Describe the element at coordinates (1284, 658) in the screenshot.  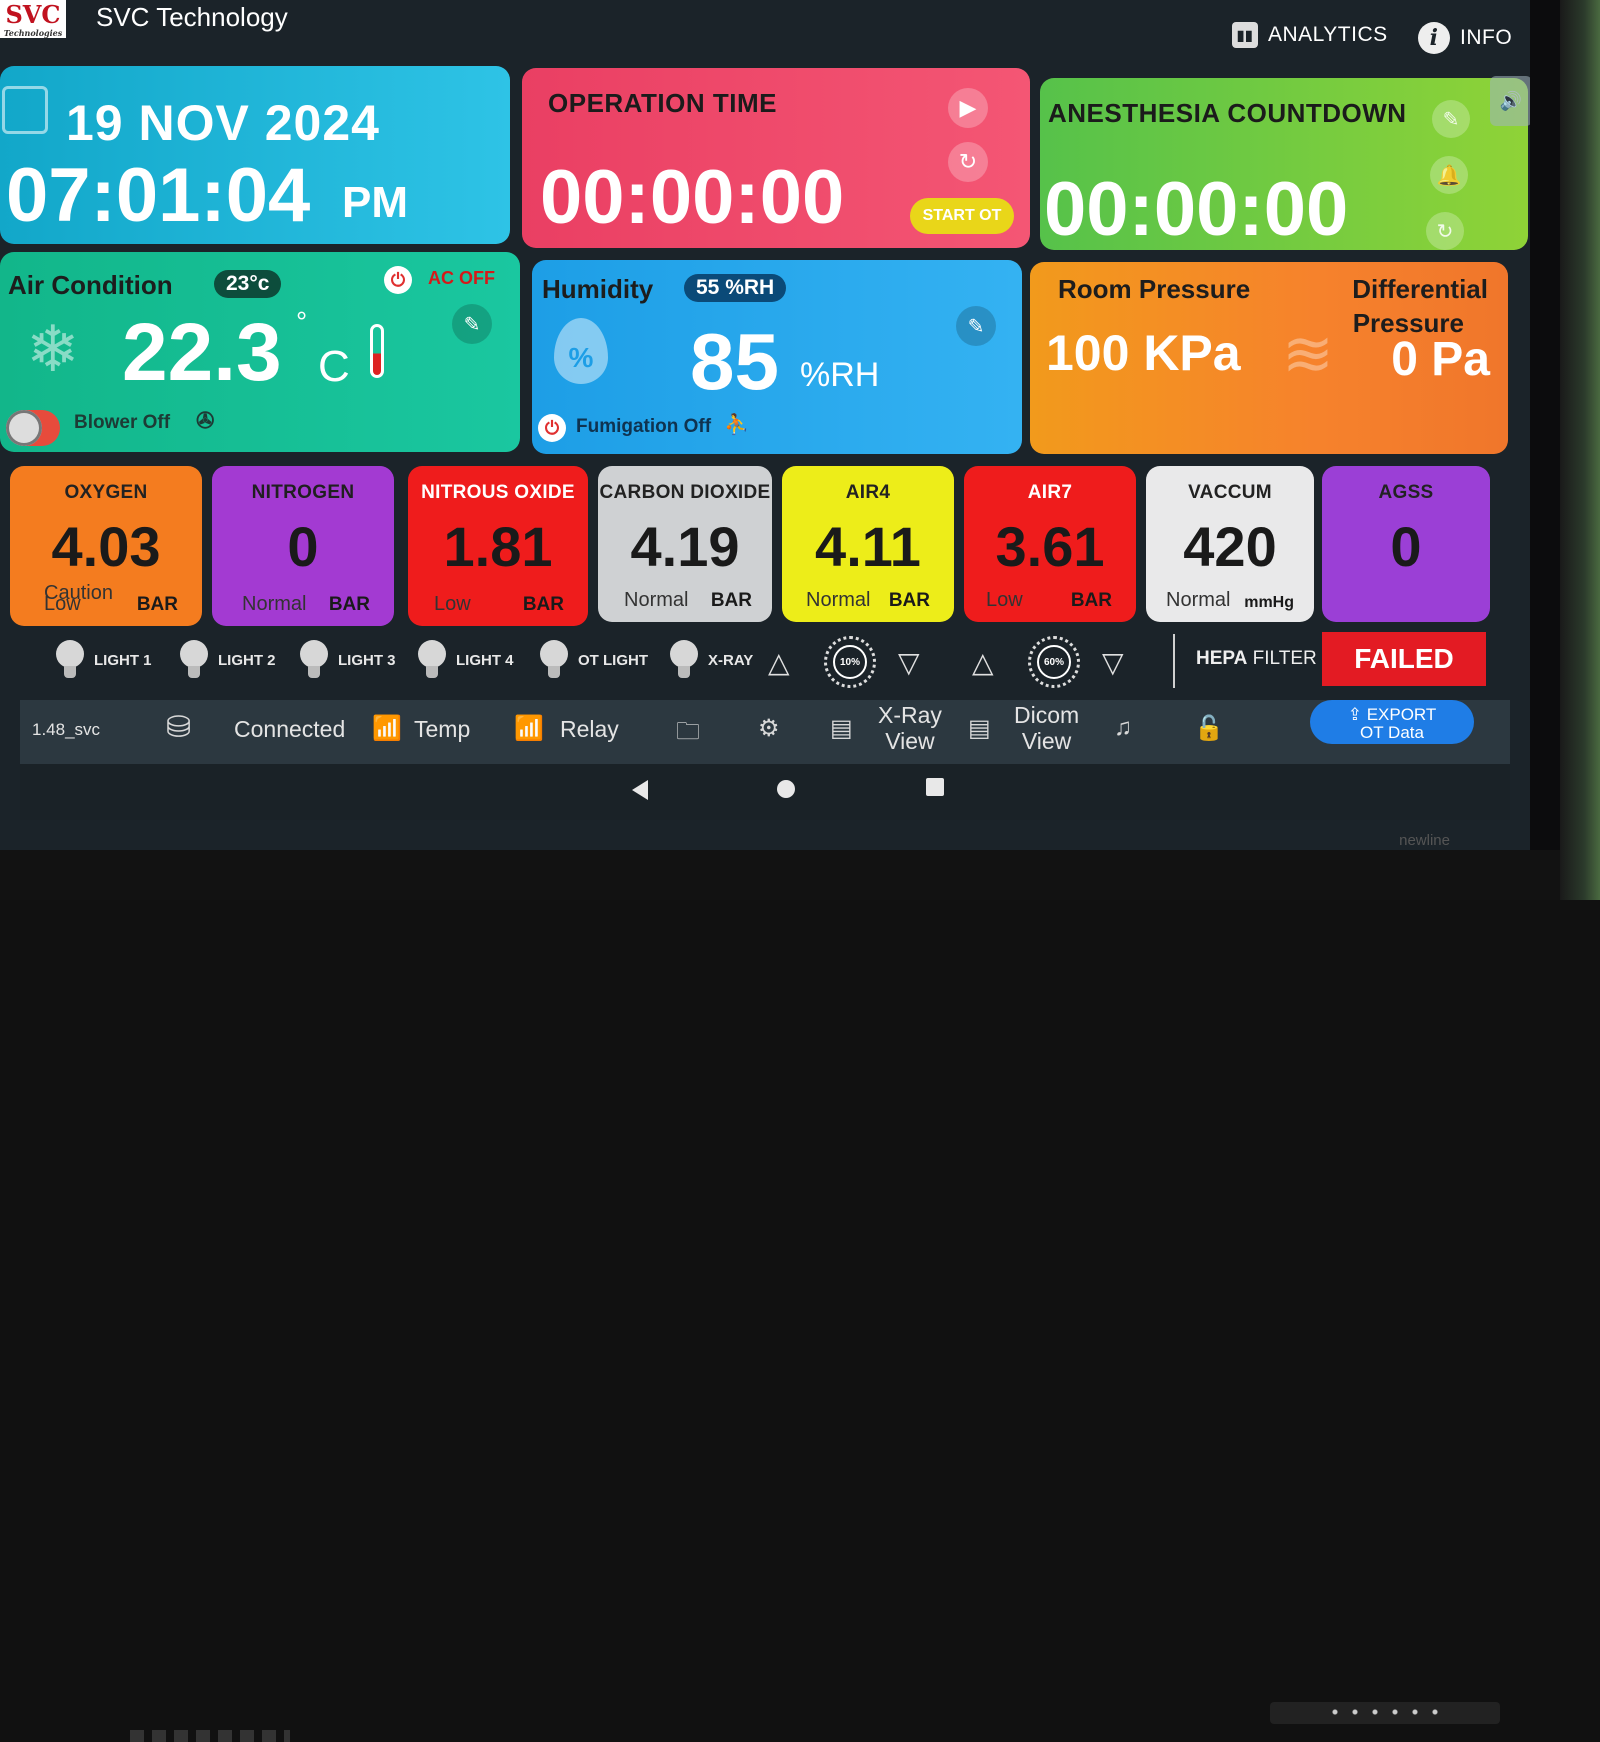
I see `hepa-text: FILTER` at that location.